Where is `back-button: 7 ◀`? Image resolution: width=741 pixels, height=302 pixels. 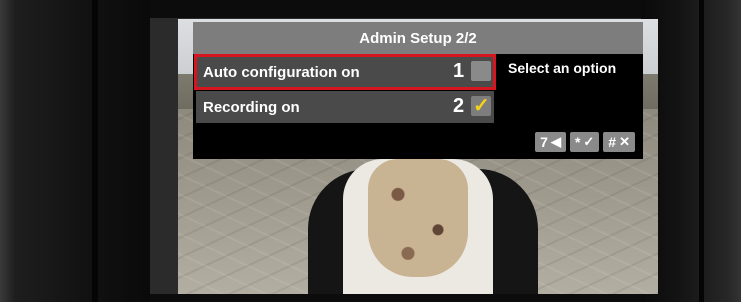
back-button: 7 ◀ is located at coordinates (550, 142).